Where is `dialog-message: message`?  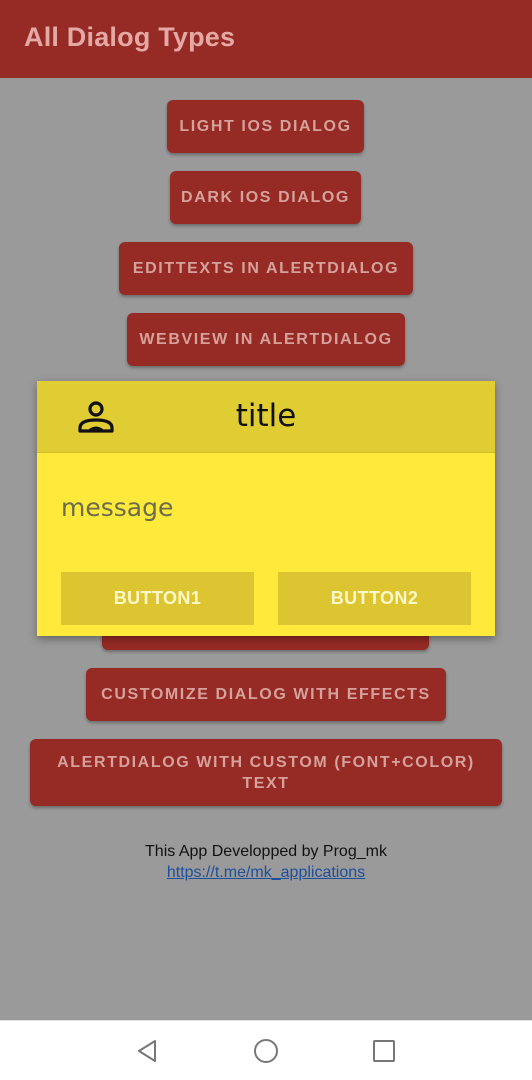 dialog-message: message is located at coordinates (117, 507).